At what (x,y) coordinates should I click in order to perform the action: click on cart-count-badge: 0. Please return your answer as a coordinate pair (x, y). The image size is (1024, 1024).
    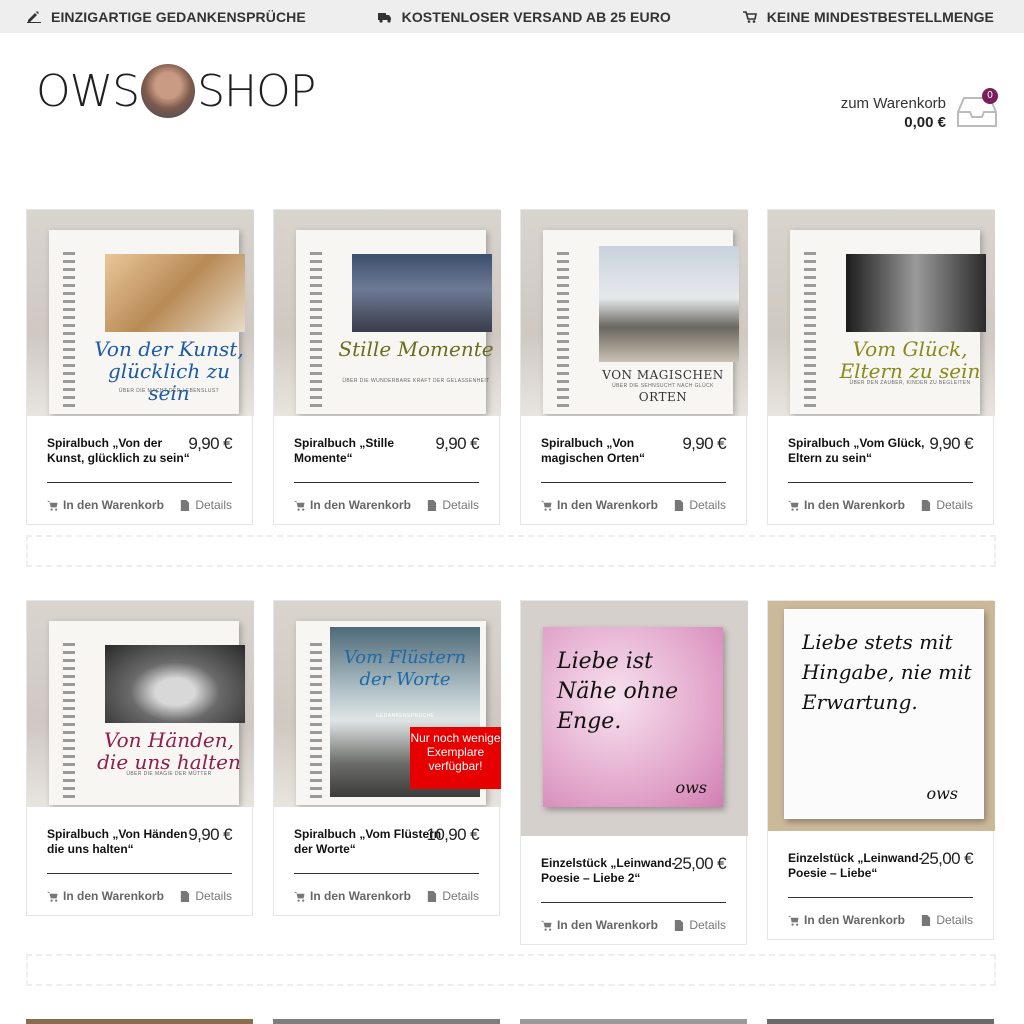
    Looking at the image, I should click on (990, 96).